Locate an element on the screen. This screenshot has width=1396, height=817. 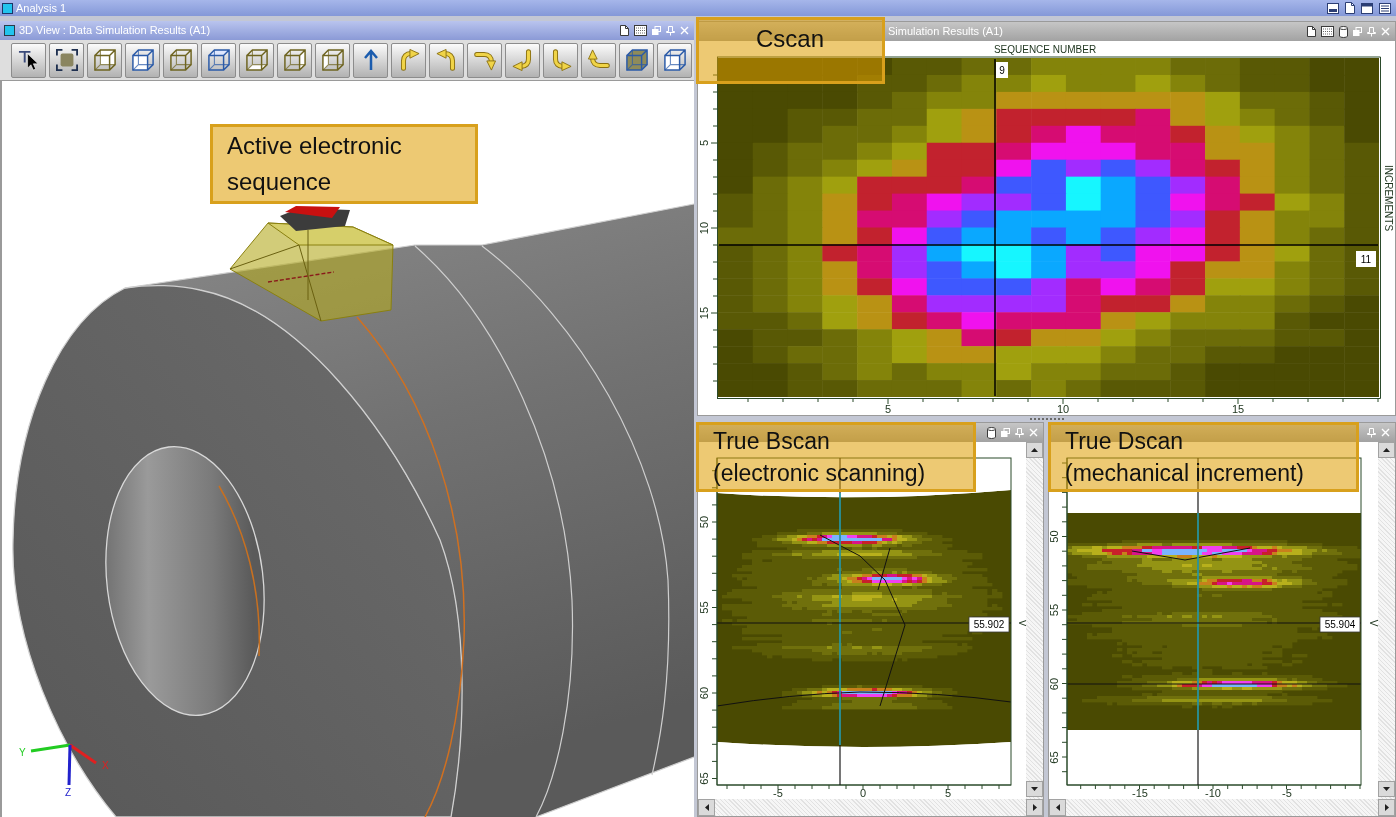
tick-label: -15 is located at coordinates (1140, 793).